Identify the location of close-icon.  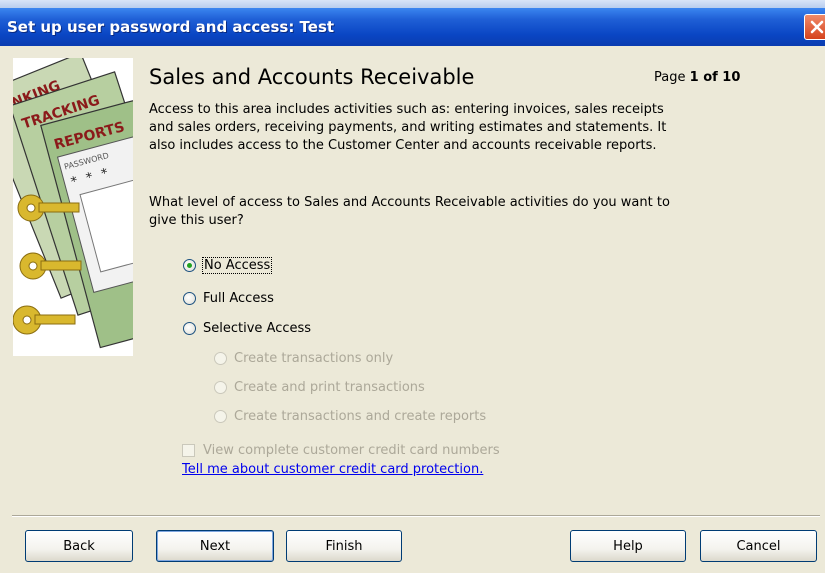
(817, 27).